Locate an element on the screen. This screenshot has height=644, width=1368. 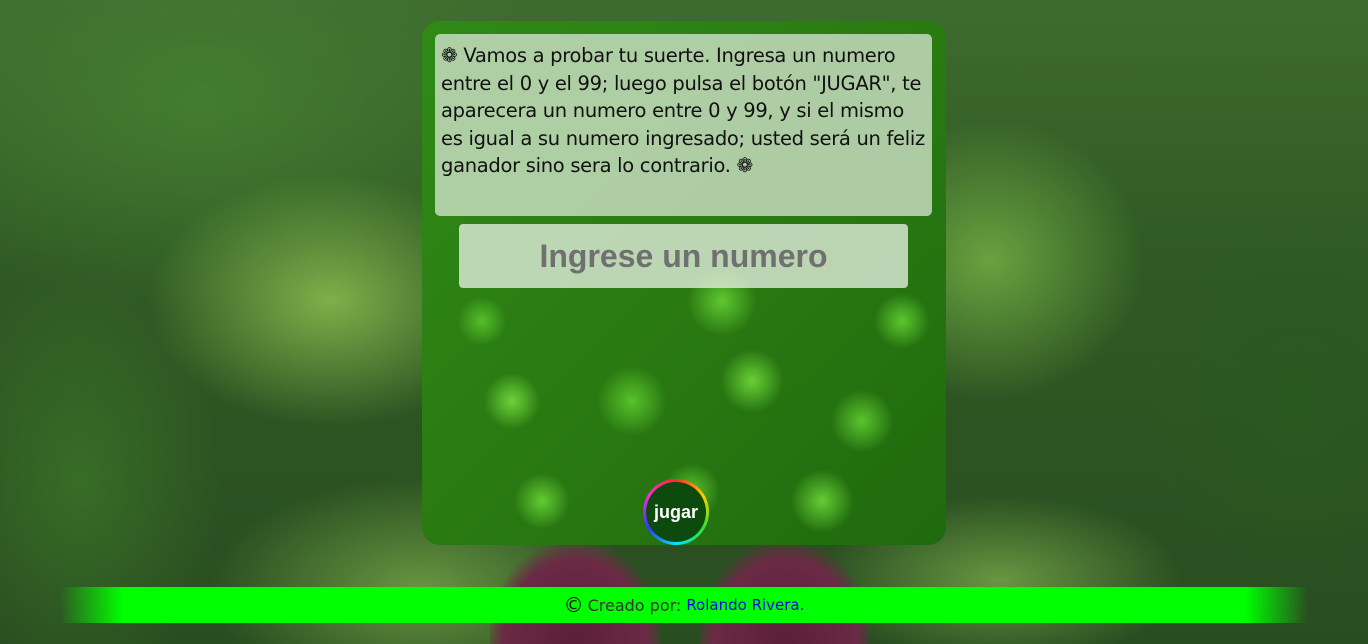
play-button-label: jugar is located at coordinates (676, 512).